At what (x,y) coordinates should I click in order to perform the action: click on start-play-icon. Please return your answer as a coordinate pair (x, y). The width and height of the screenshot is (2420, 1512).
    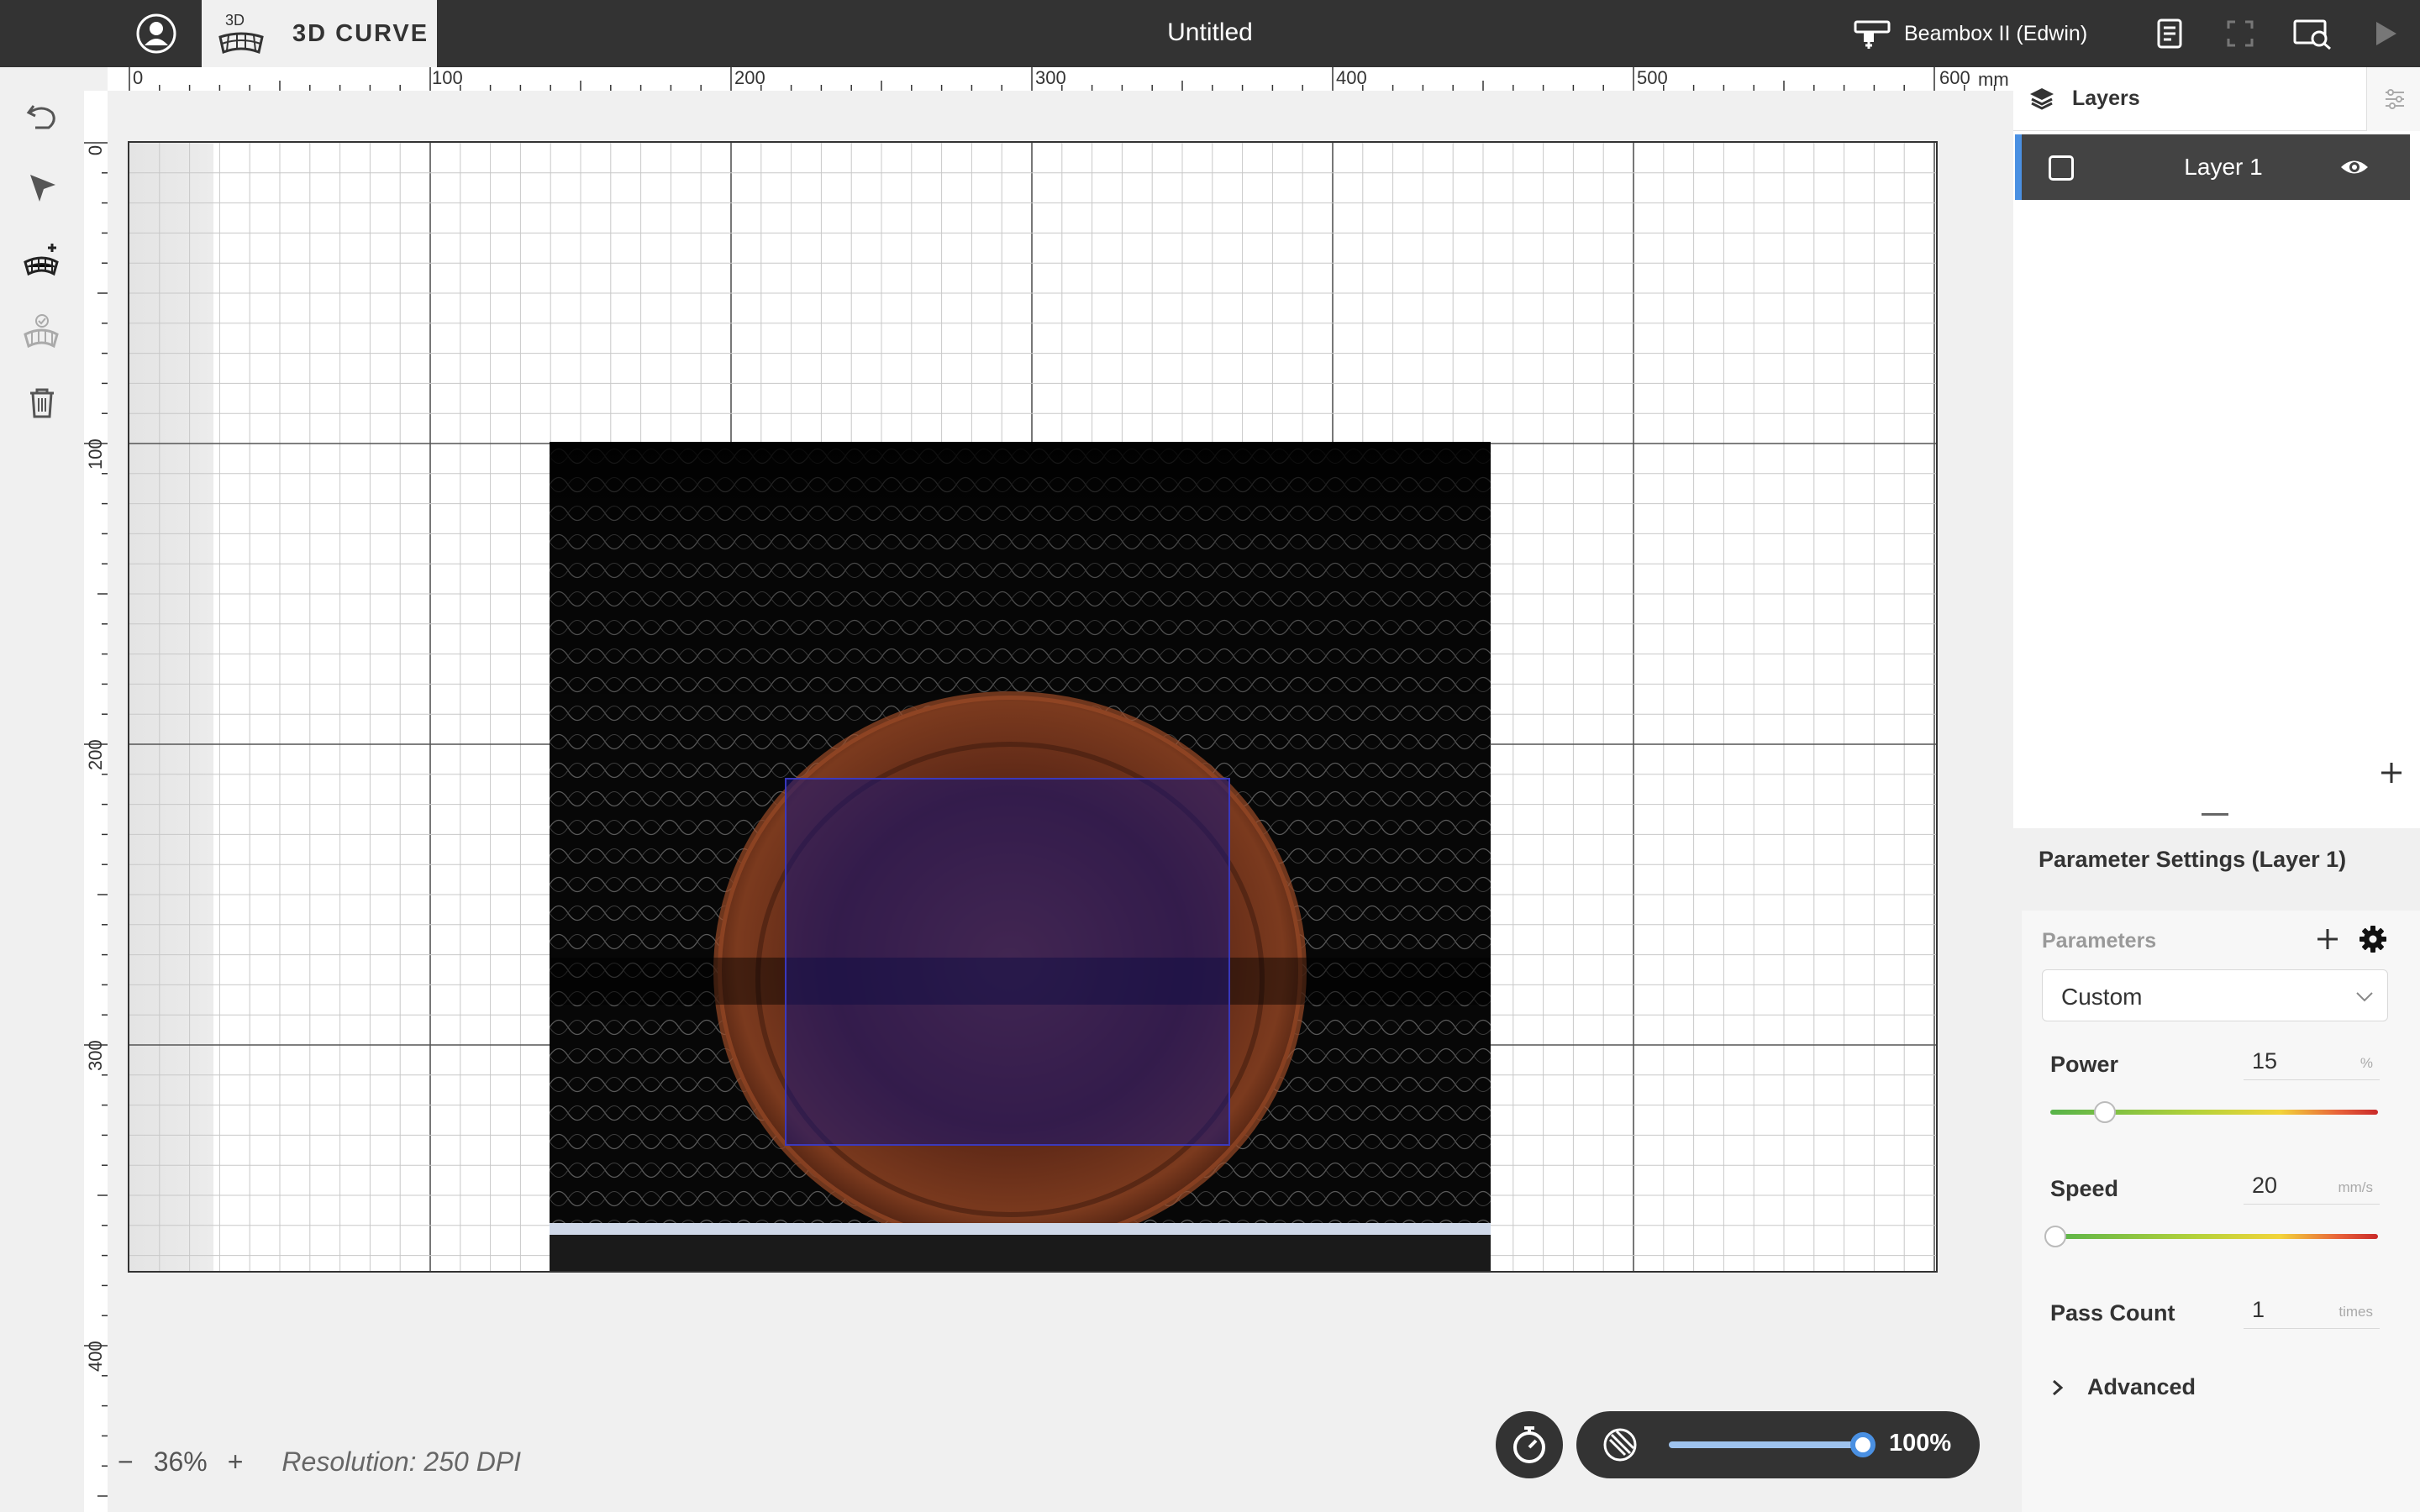
    Looking at the image, I should click on (2385, 33).